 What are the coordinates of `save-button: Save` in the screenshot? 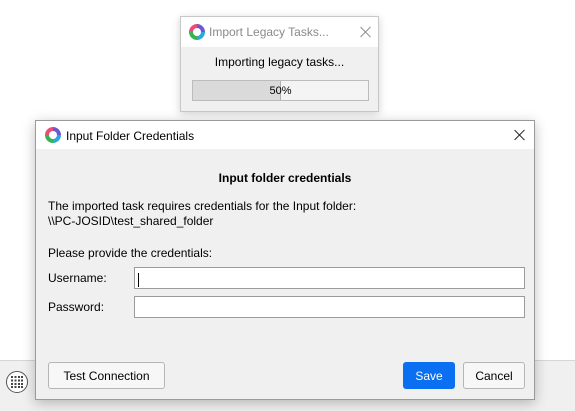 It's located at (429, 375).